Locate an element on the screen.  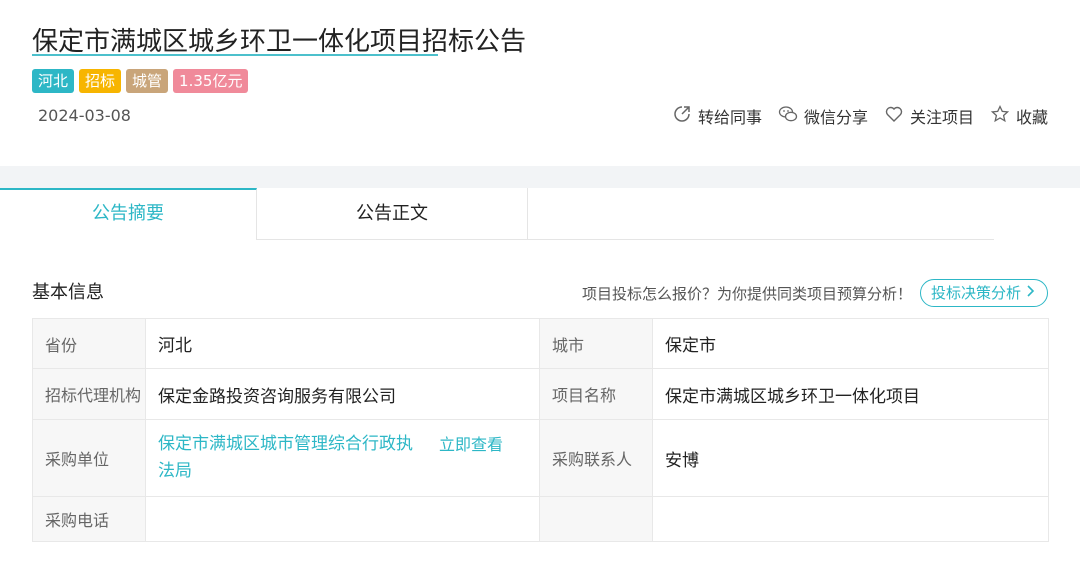
favorite-button: 收藏 is located at coordinates (1019, 116).